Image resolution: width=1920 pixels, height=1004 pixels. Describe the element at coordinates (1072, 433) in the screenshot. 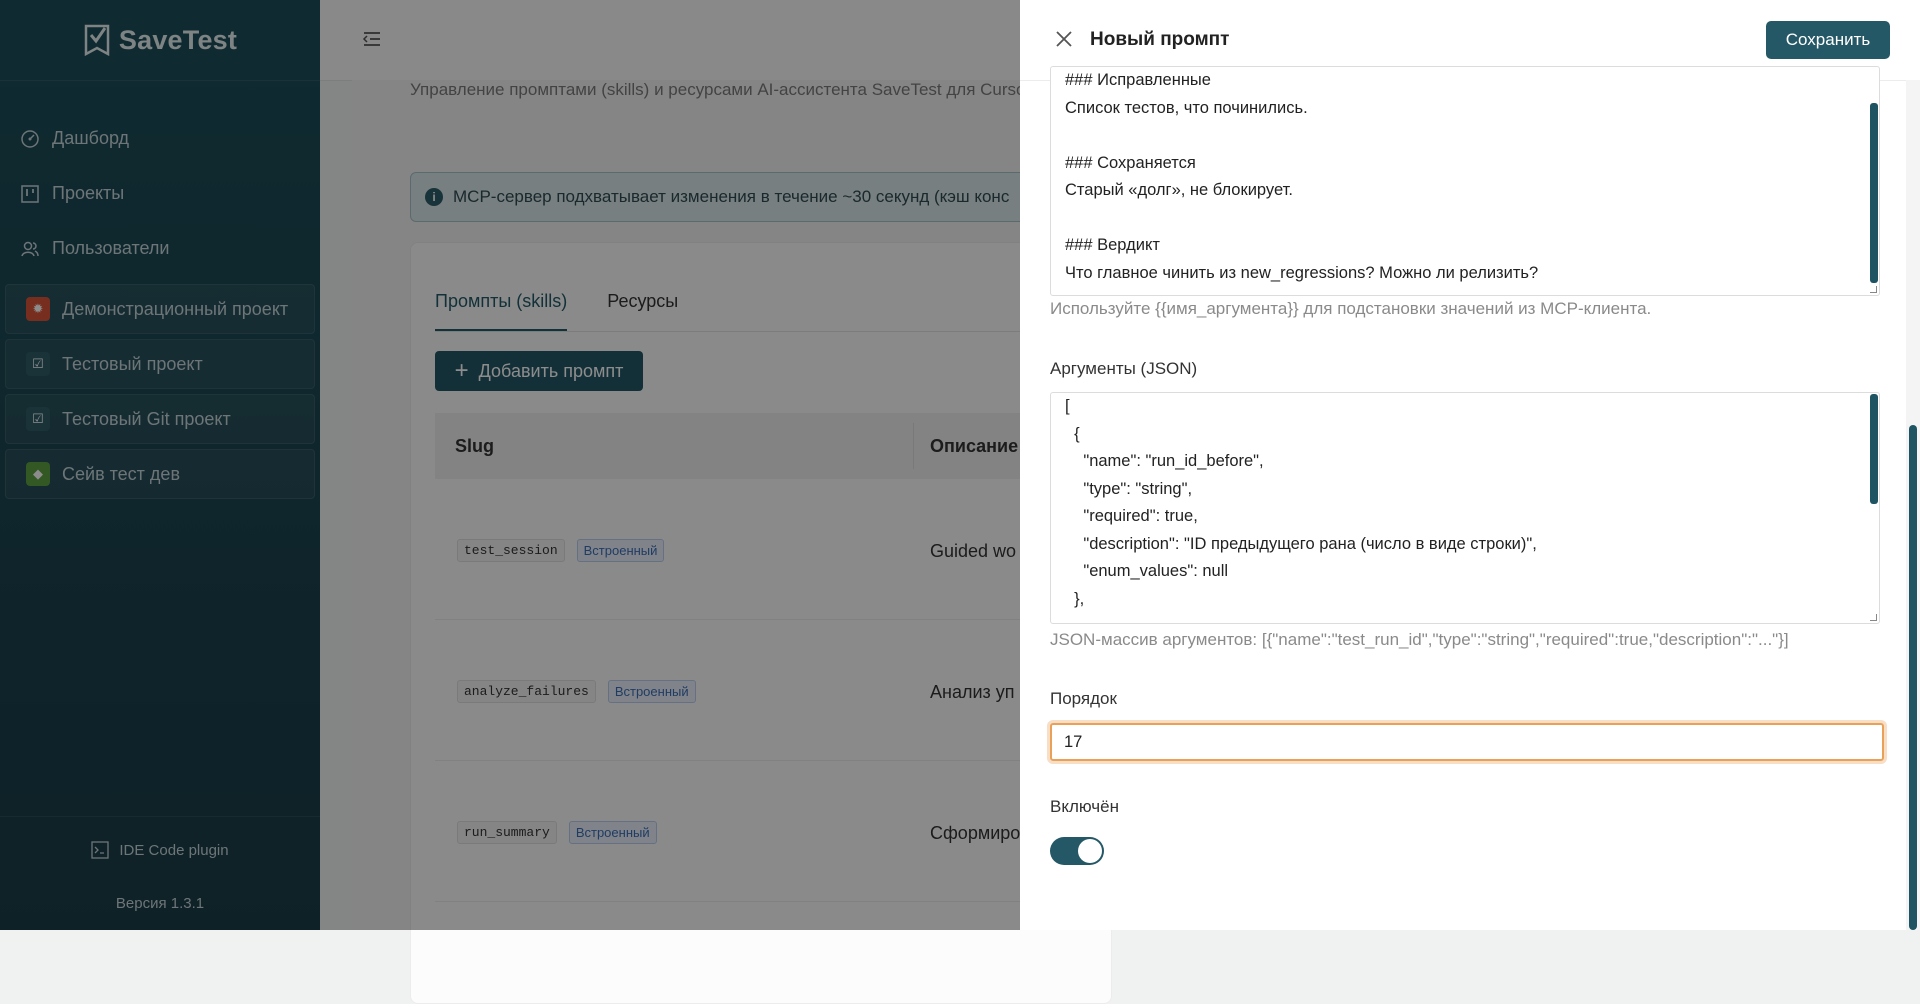

I see `args-line: {` at that location.